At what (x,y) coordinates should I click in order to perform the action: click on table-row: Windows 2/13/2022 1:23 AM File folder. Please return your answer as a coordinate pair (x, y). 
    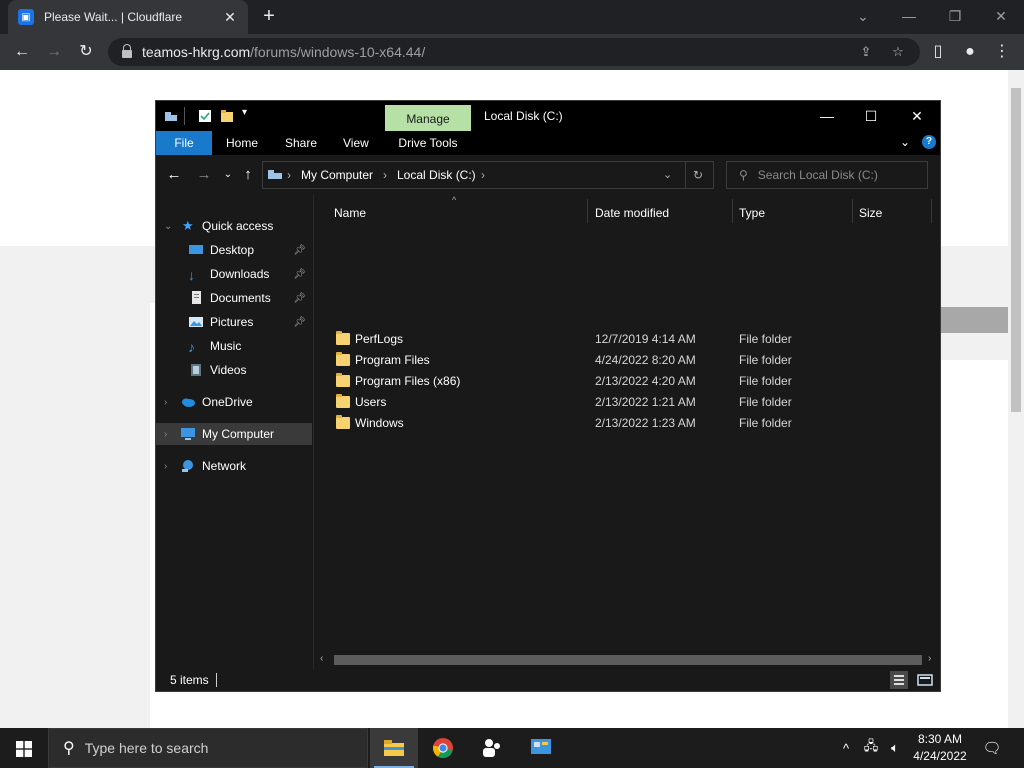
    Looking at the image, I should click on (626, 423).